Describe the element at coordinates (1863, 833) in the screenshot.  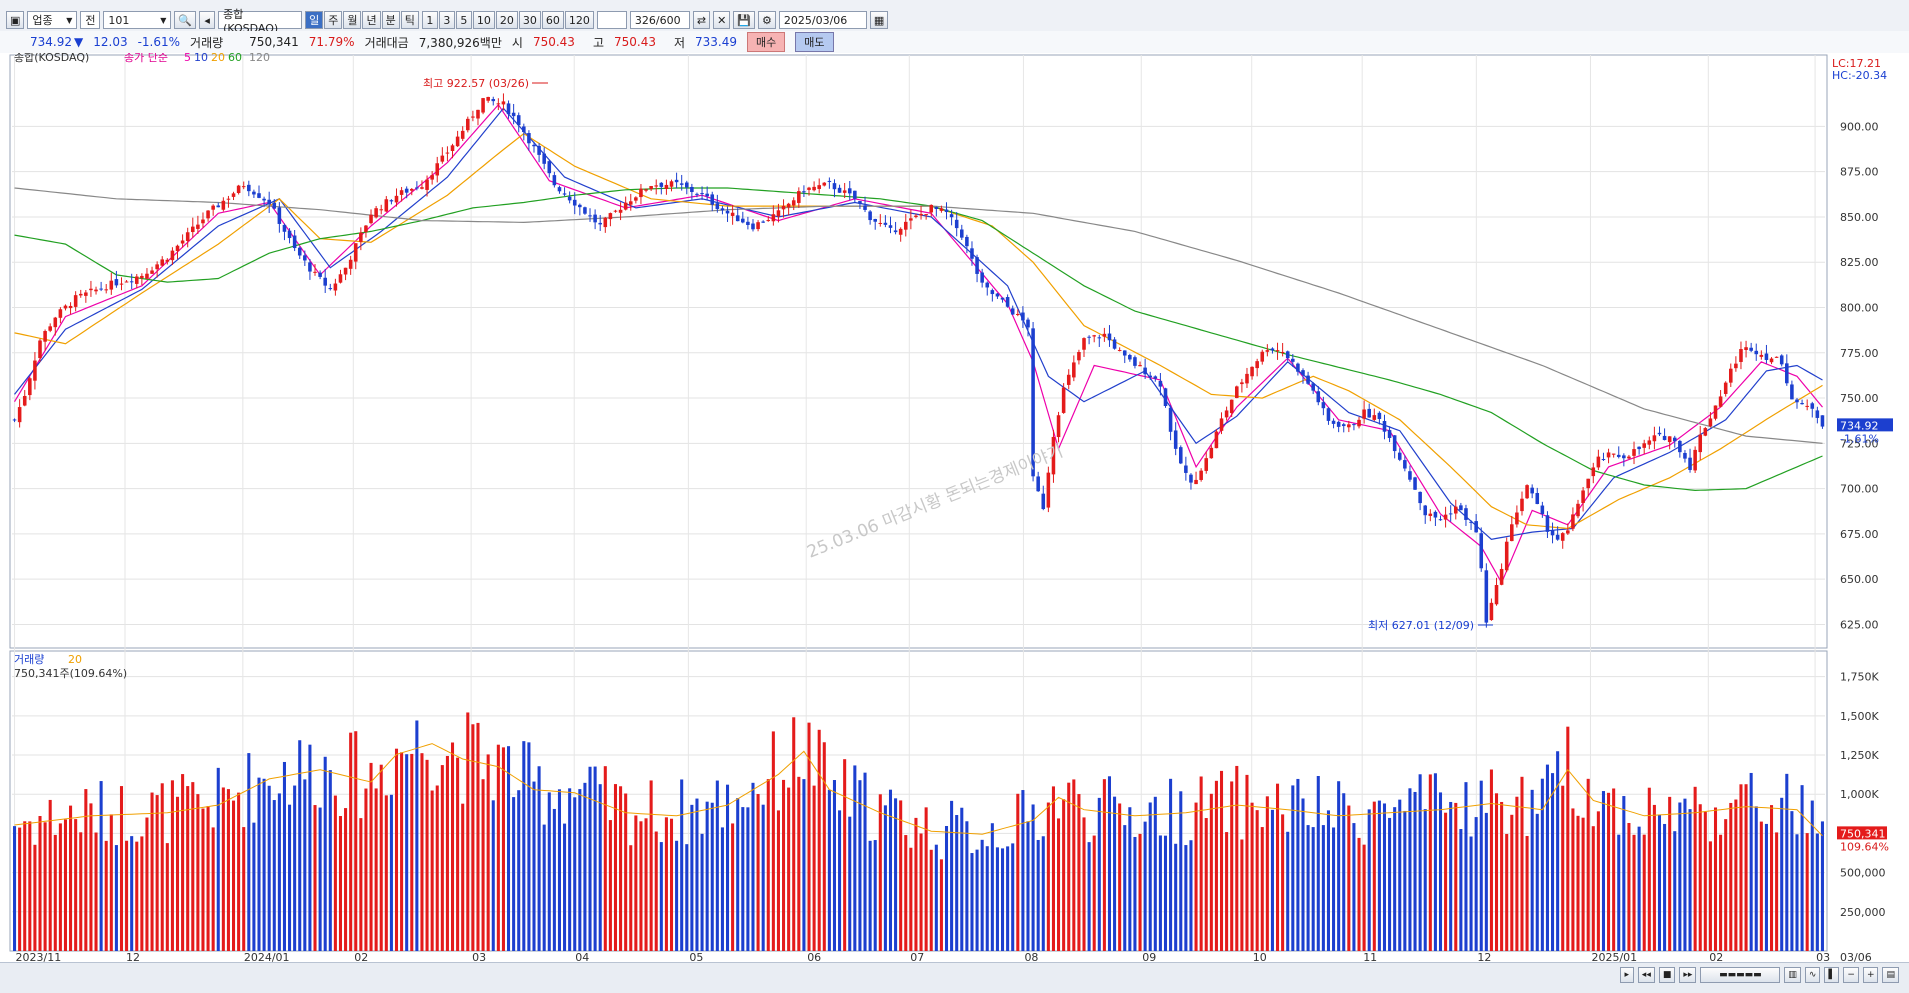
I see `last-volume-label: 750,341` at that location.